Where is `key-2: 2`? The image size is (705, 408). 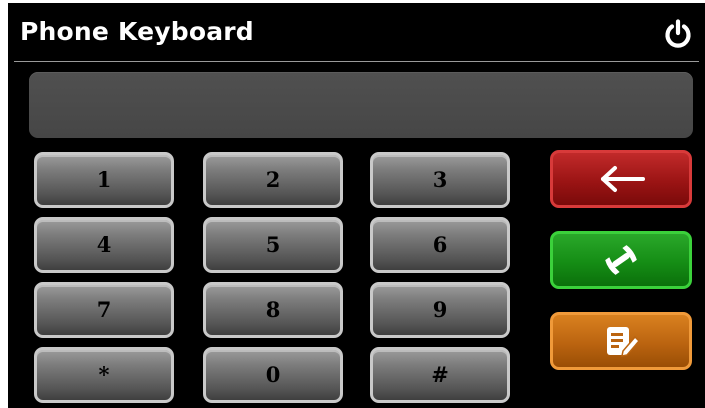
key-2: 2 is located at coordinates (273, 180).